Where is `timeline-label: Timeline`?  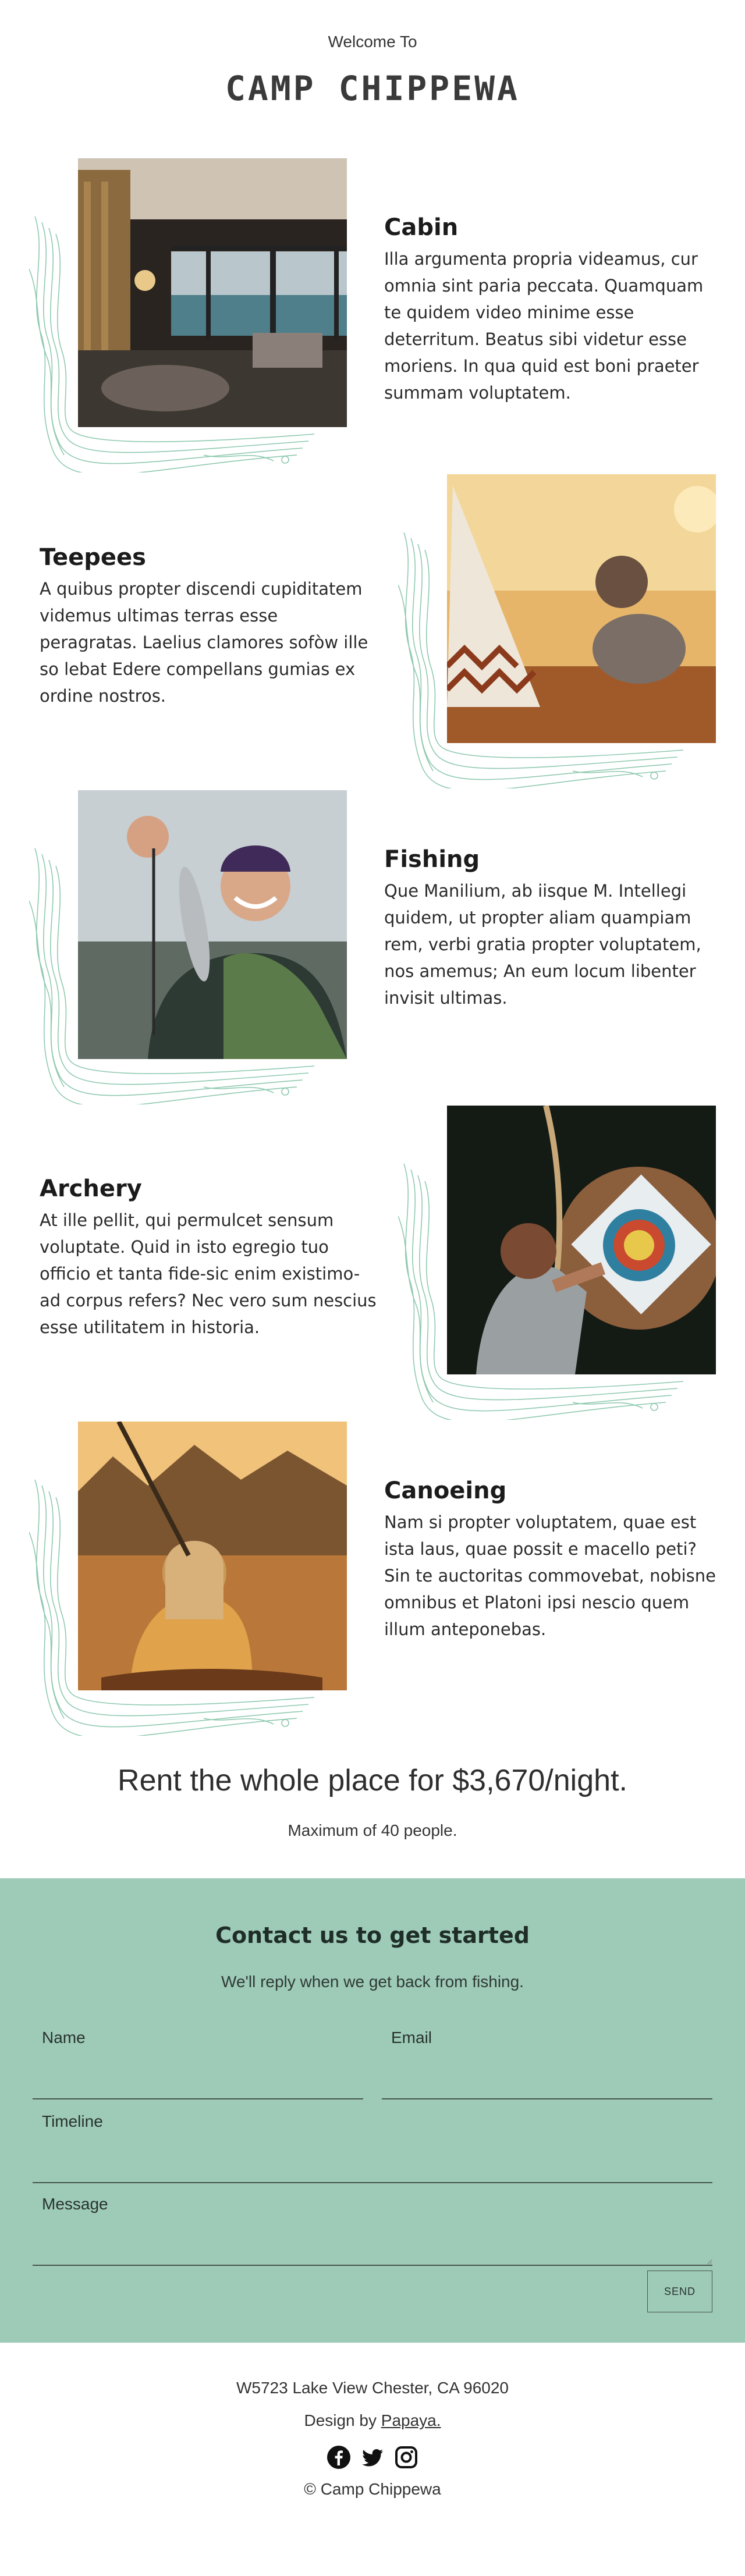 timeline-label: Timeline is located at coordinates (72, 2121).